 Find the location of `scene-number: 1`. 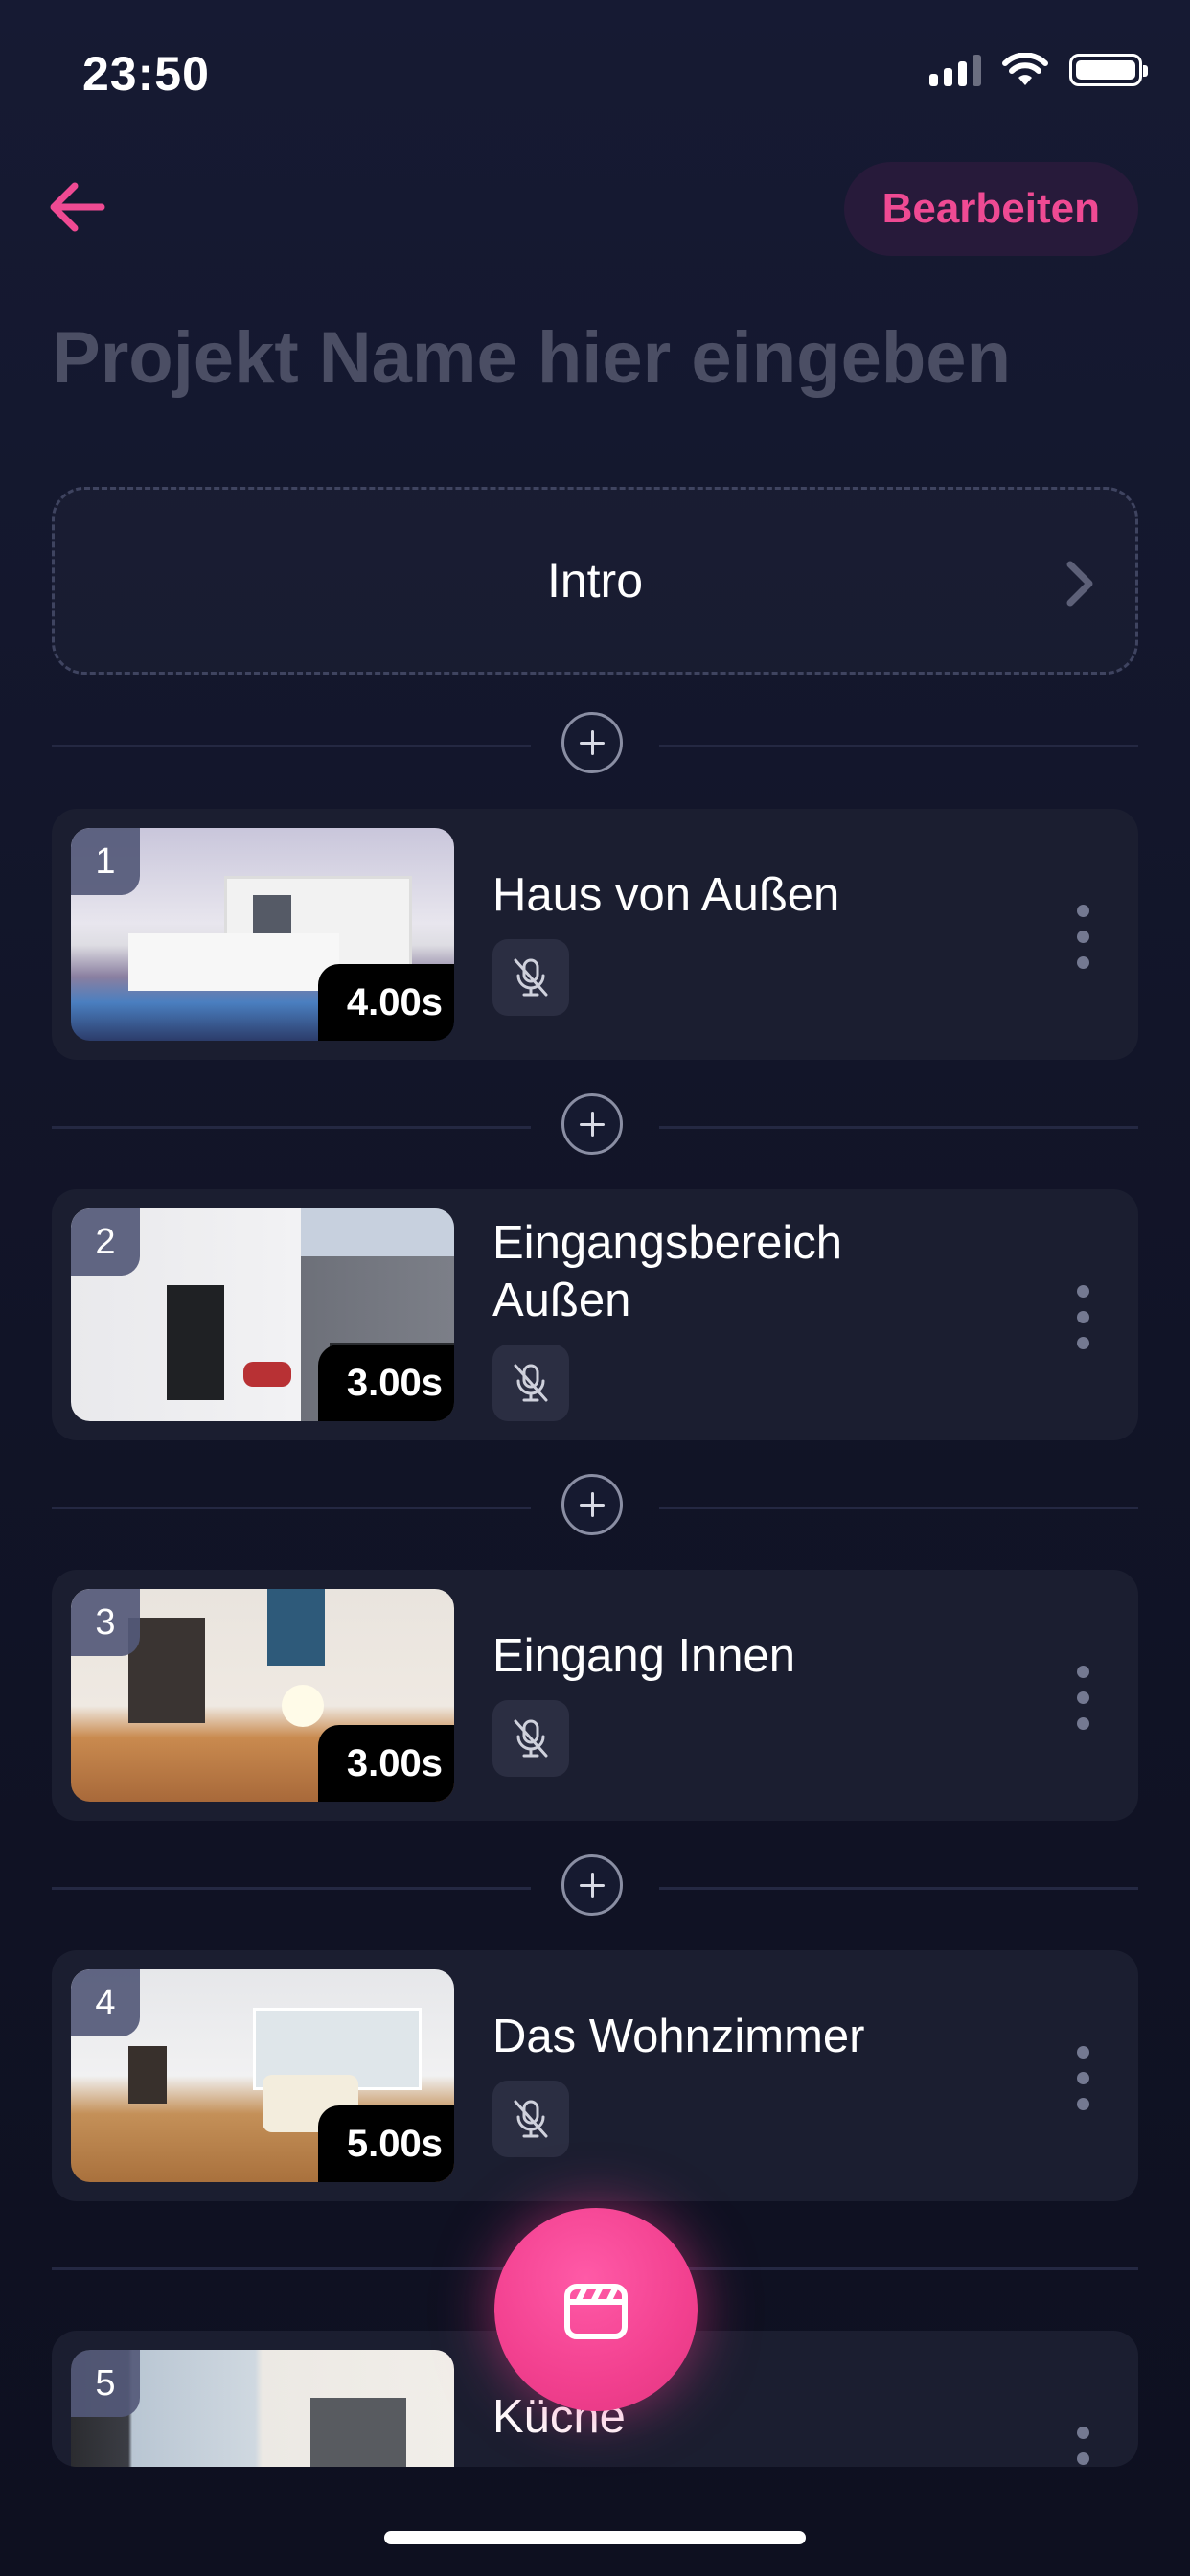

scene-number: 1 is located at coordinates (105, 861).